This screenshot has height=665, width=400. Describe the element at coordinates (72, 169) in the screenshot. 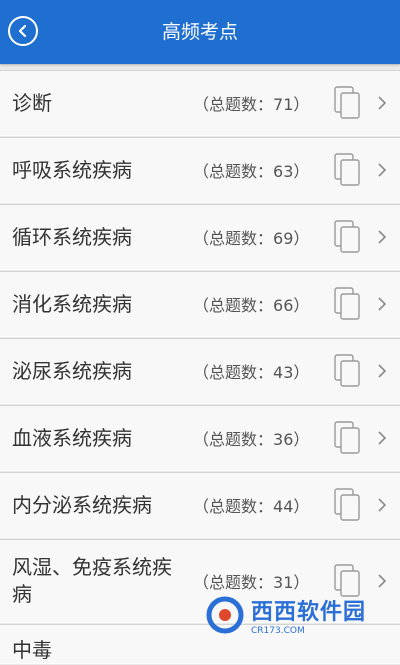

I see `item-title: 呼吸系统疾病` at that location.